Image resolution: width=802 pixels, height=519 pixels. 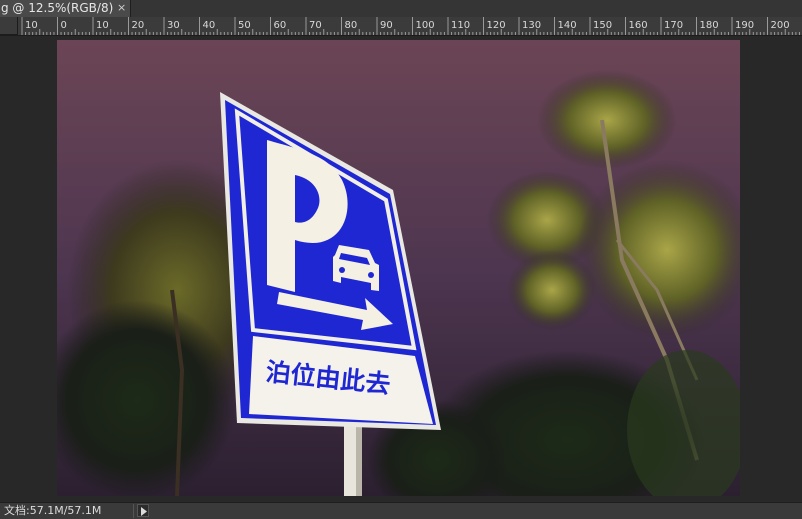 I want to click on ruler-corner, so click(x=9, y=26).